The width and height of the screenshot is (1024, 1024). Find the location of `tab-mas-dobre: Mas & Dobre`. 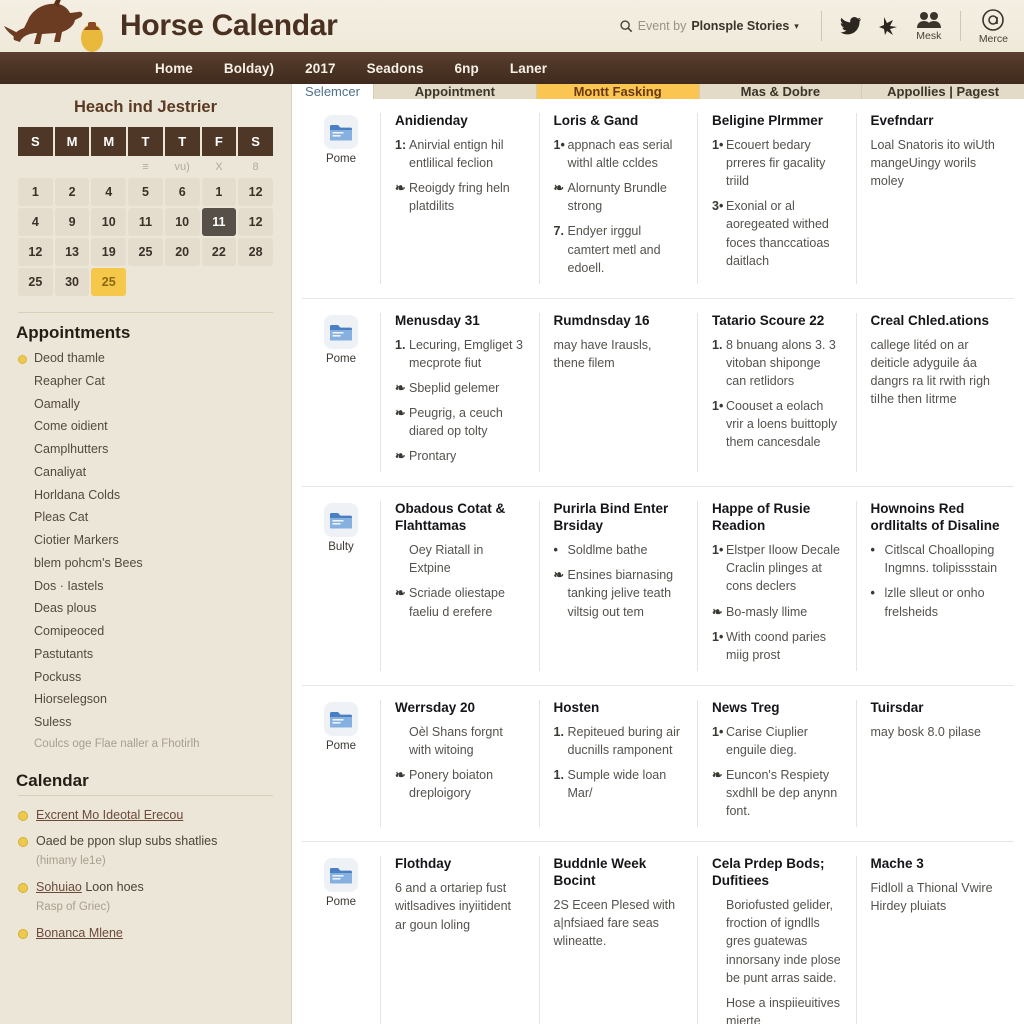

tab-mas-dobre: Mas & Dobre is located at coordinates (781, 91).